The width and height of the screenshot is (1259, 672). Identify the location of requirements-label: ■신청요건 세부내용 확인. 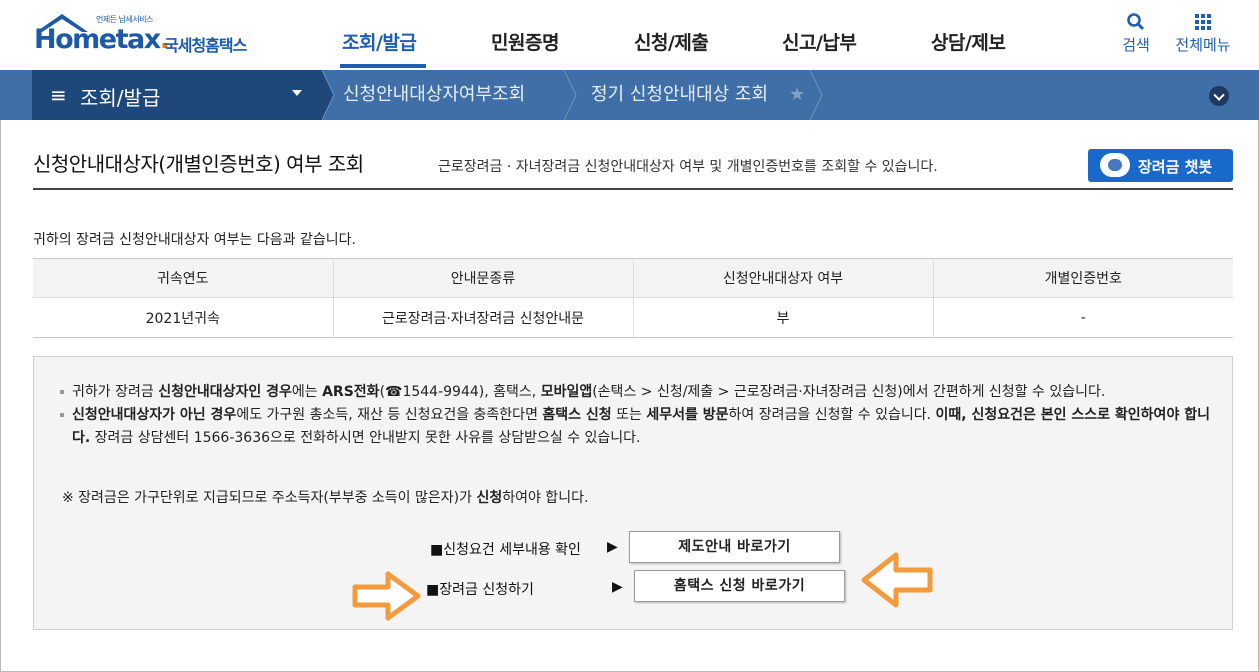
(505, 550).